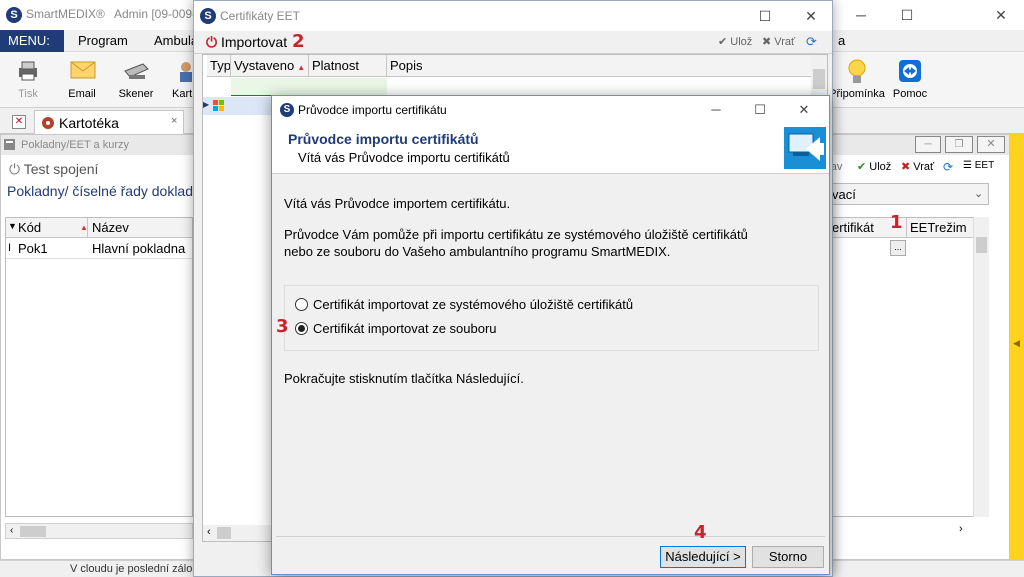 The width and height of the screenshot is (1024, 577). Describe the element at coordinates (910, 80) in the screenshot. I see `help-button: Pomoc` at that location.